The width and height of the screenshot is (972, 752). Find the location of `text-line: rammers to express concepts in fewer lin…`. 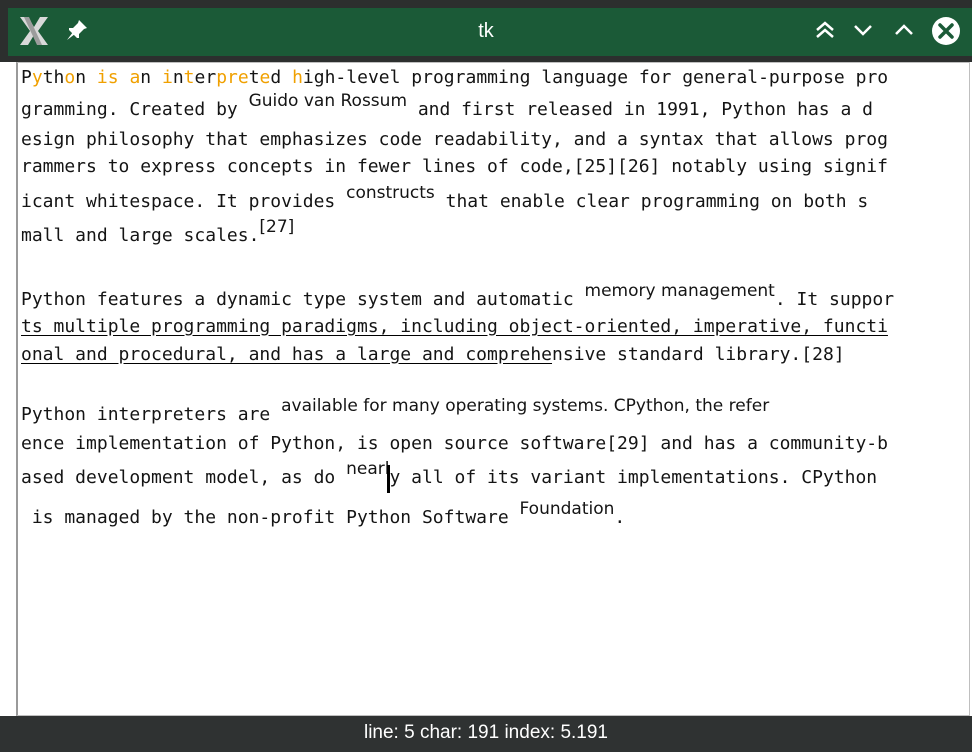

text-line: rammers to express concepts in fewer lin… is located at coordinates (454, 167).